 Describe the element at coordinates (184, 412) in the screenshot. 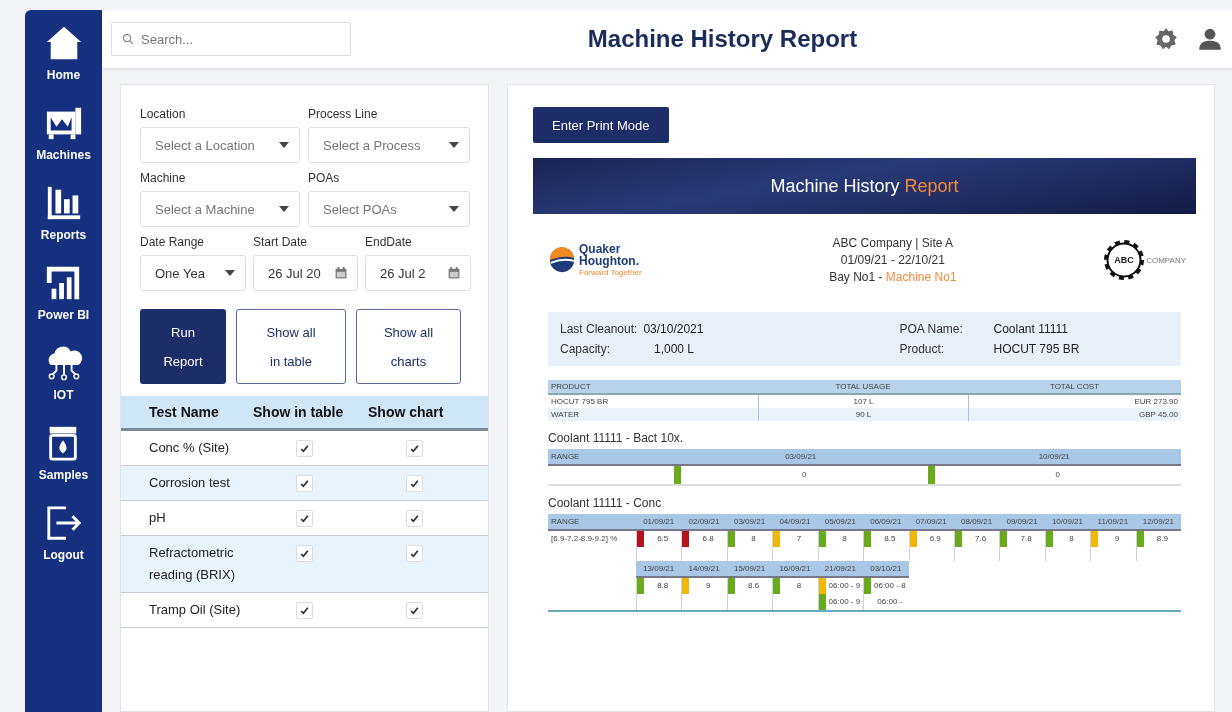

I see `column-header: Test Name` at that location.